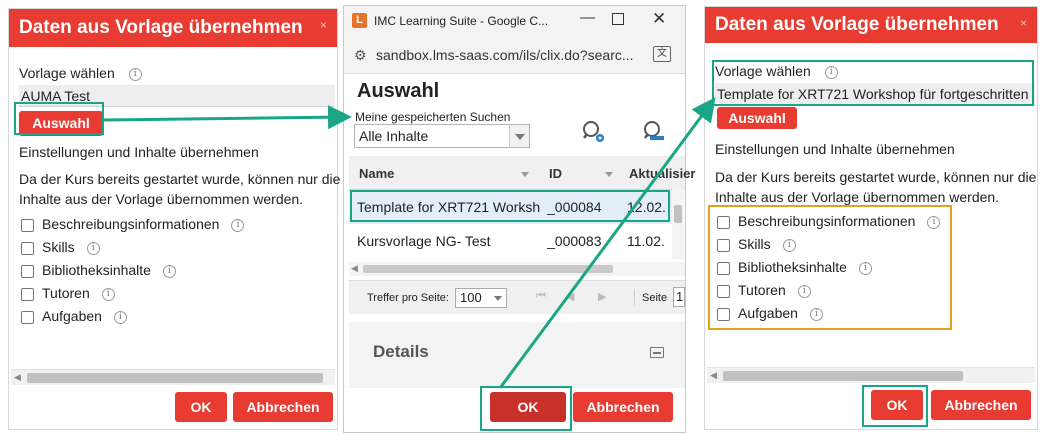  Describe the element at coordinates (607, 243) in the screenshot. I see `arrow-to-template-field` at that location.